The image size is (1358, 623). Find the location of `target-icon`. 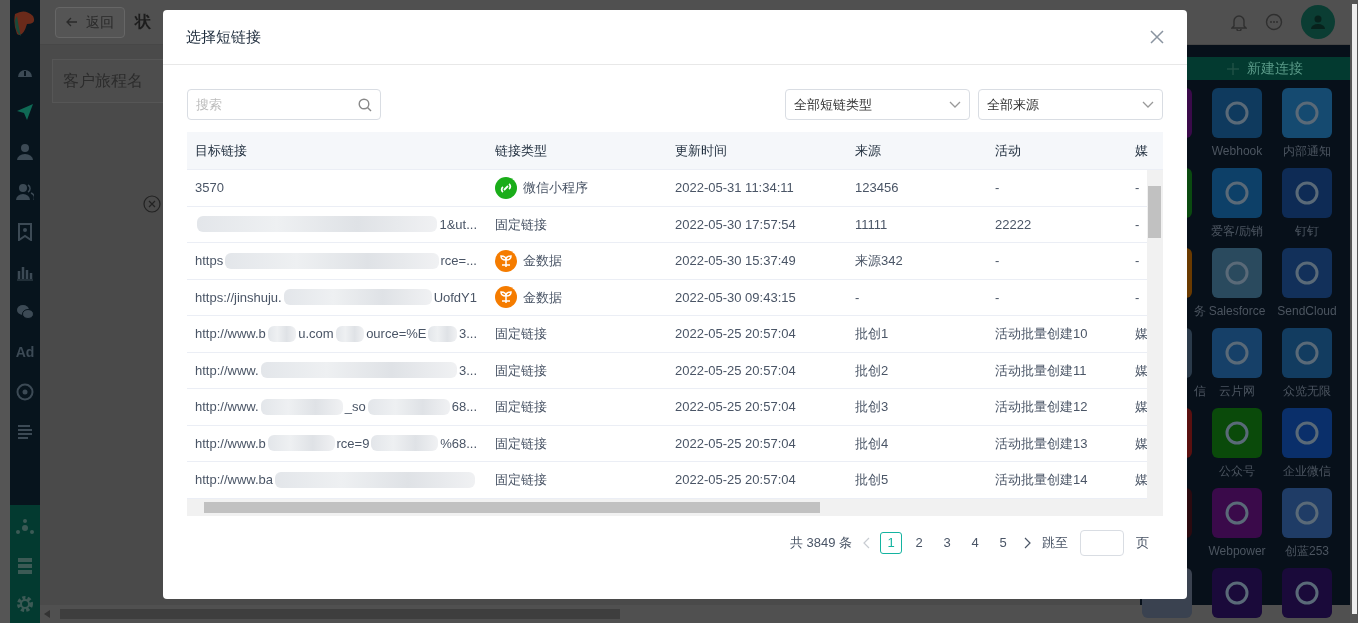

target-icon is located at coordinates (25, 392).